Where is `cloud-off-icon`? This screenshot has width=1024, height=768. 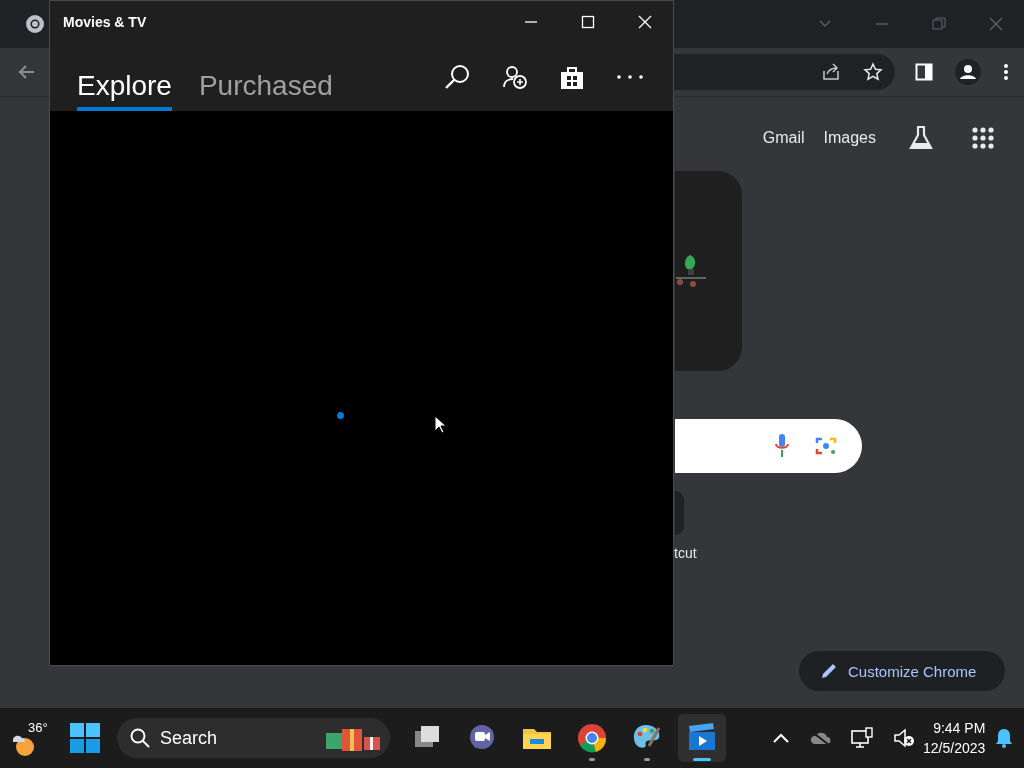
cloud-off-icon is located at coordinates (820, 738).